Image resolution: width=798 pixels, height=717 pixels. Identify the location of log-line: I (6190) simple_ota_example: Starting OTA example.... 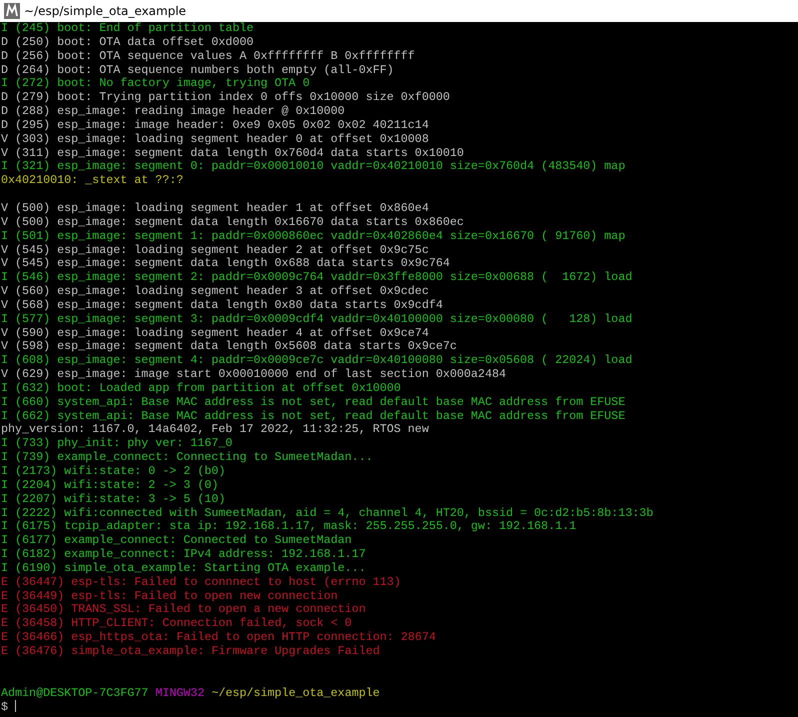
(183, 567).